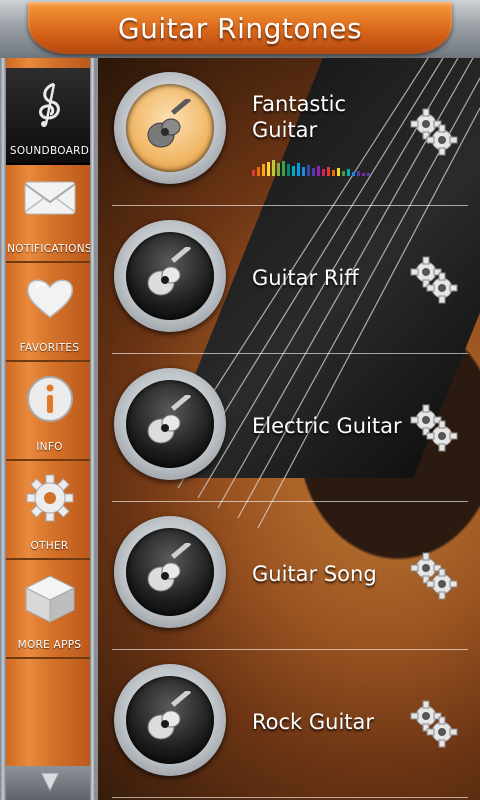 Image resolution: width=480 pixels, height=800 pixels. I want to click on arrow-down-icon, so click(50, 783).